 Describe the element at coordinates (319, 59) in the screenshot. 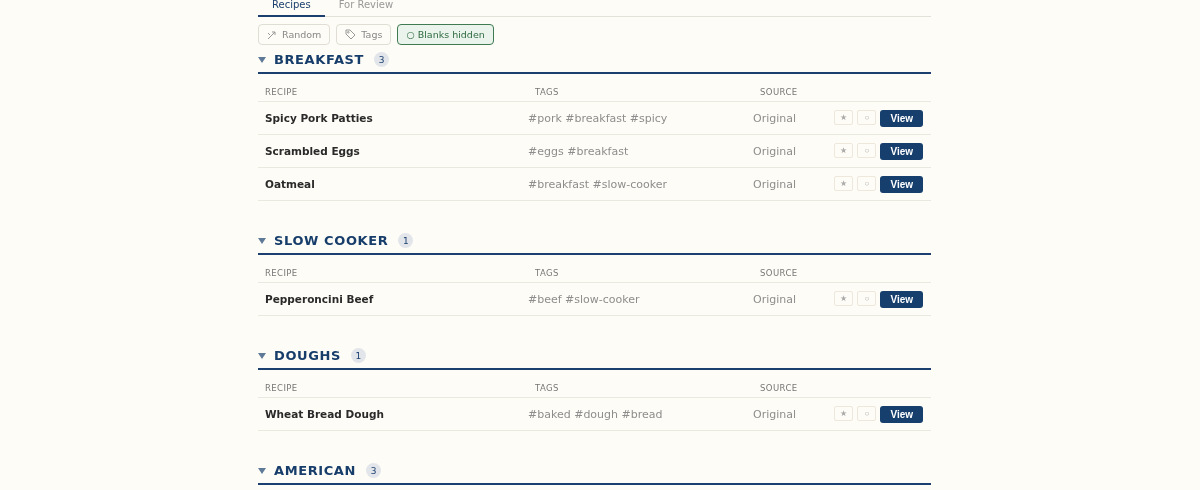

I see `section-title: BREAKFAST` at that location.